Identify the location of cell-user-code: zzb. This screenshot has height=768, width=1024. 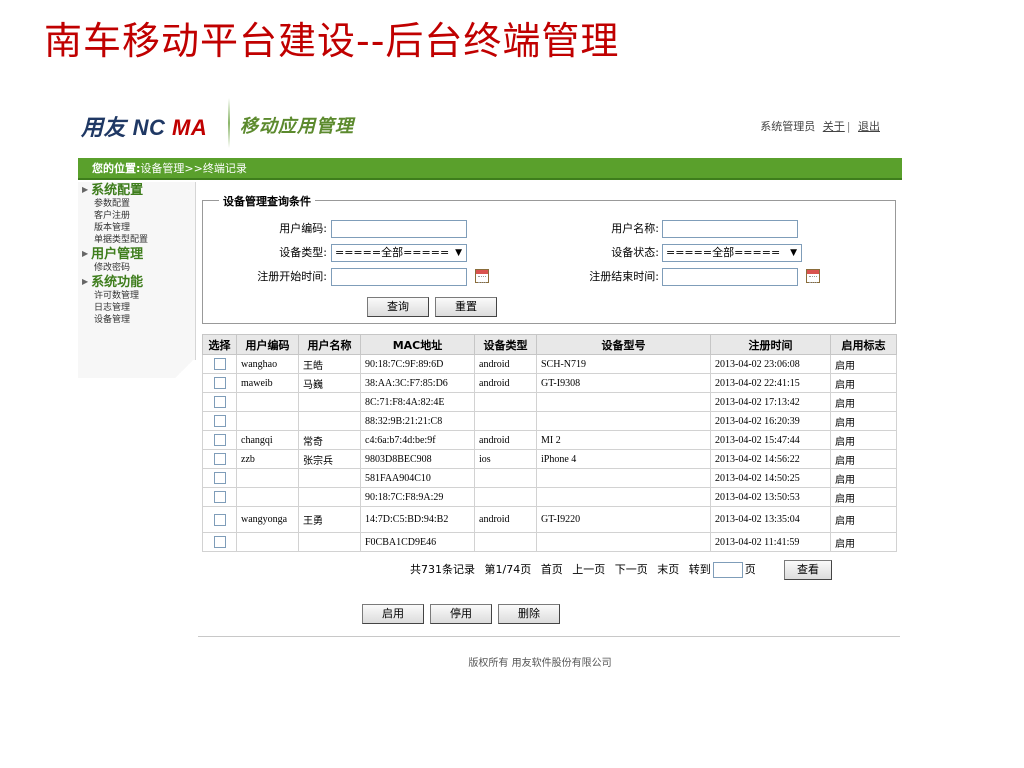
(267, 459).